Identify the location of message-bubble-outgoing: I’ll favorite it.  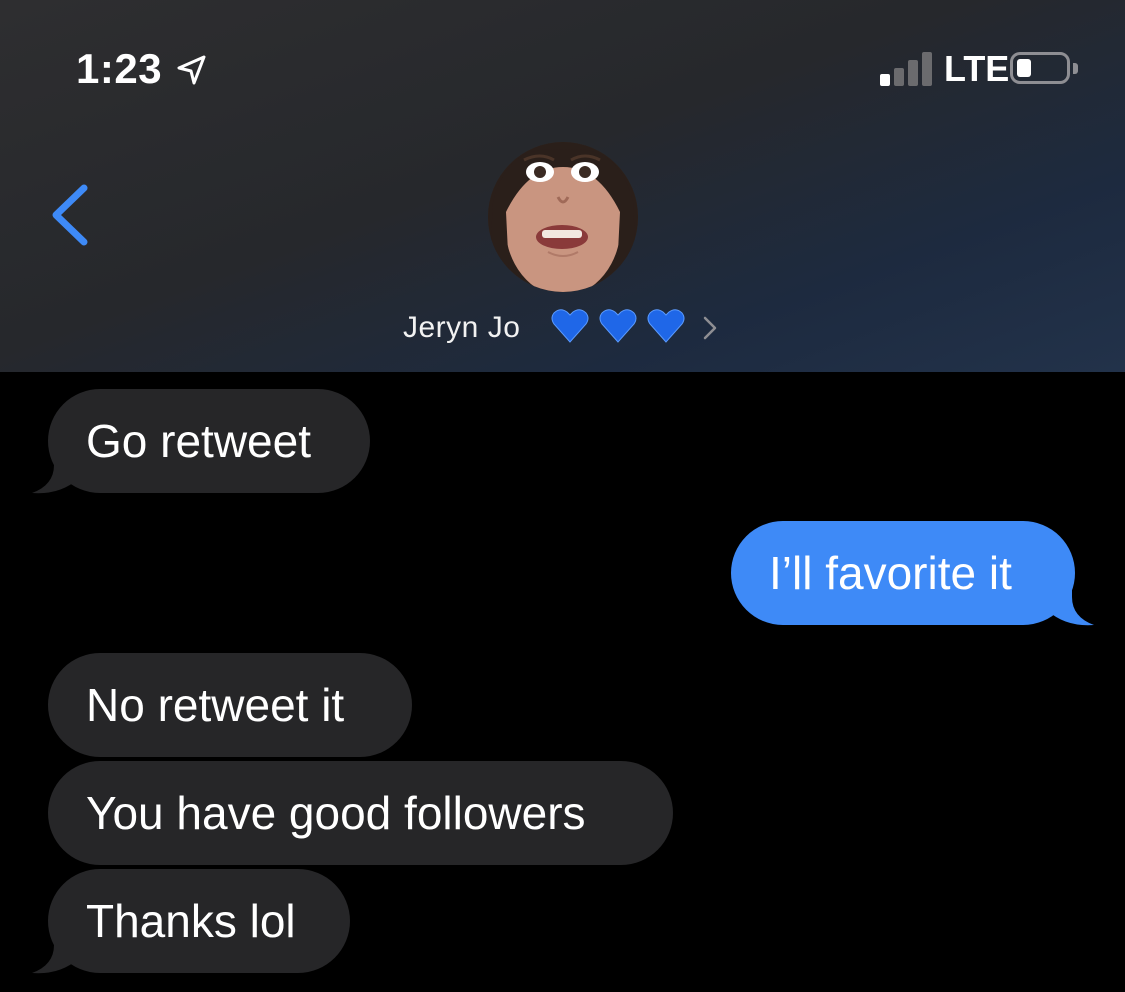
(903, 573).